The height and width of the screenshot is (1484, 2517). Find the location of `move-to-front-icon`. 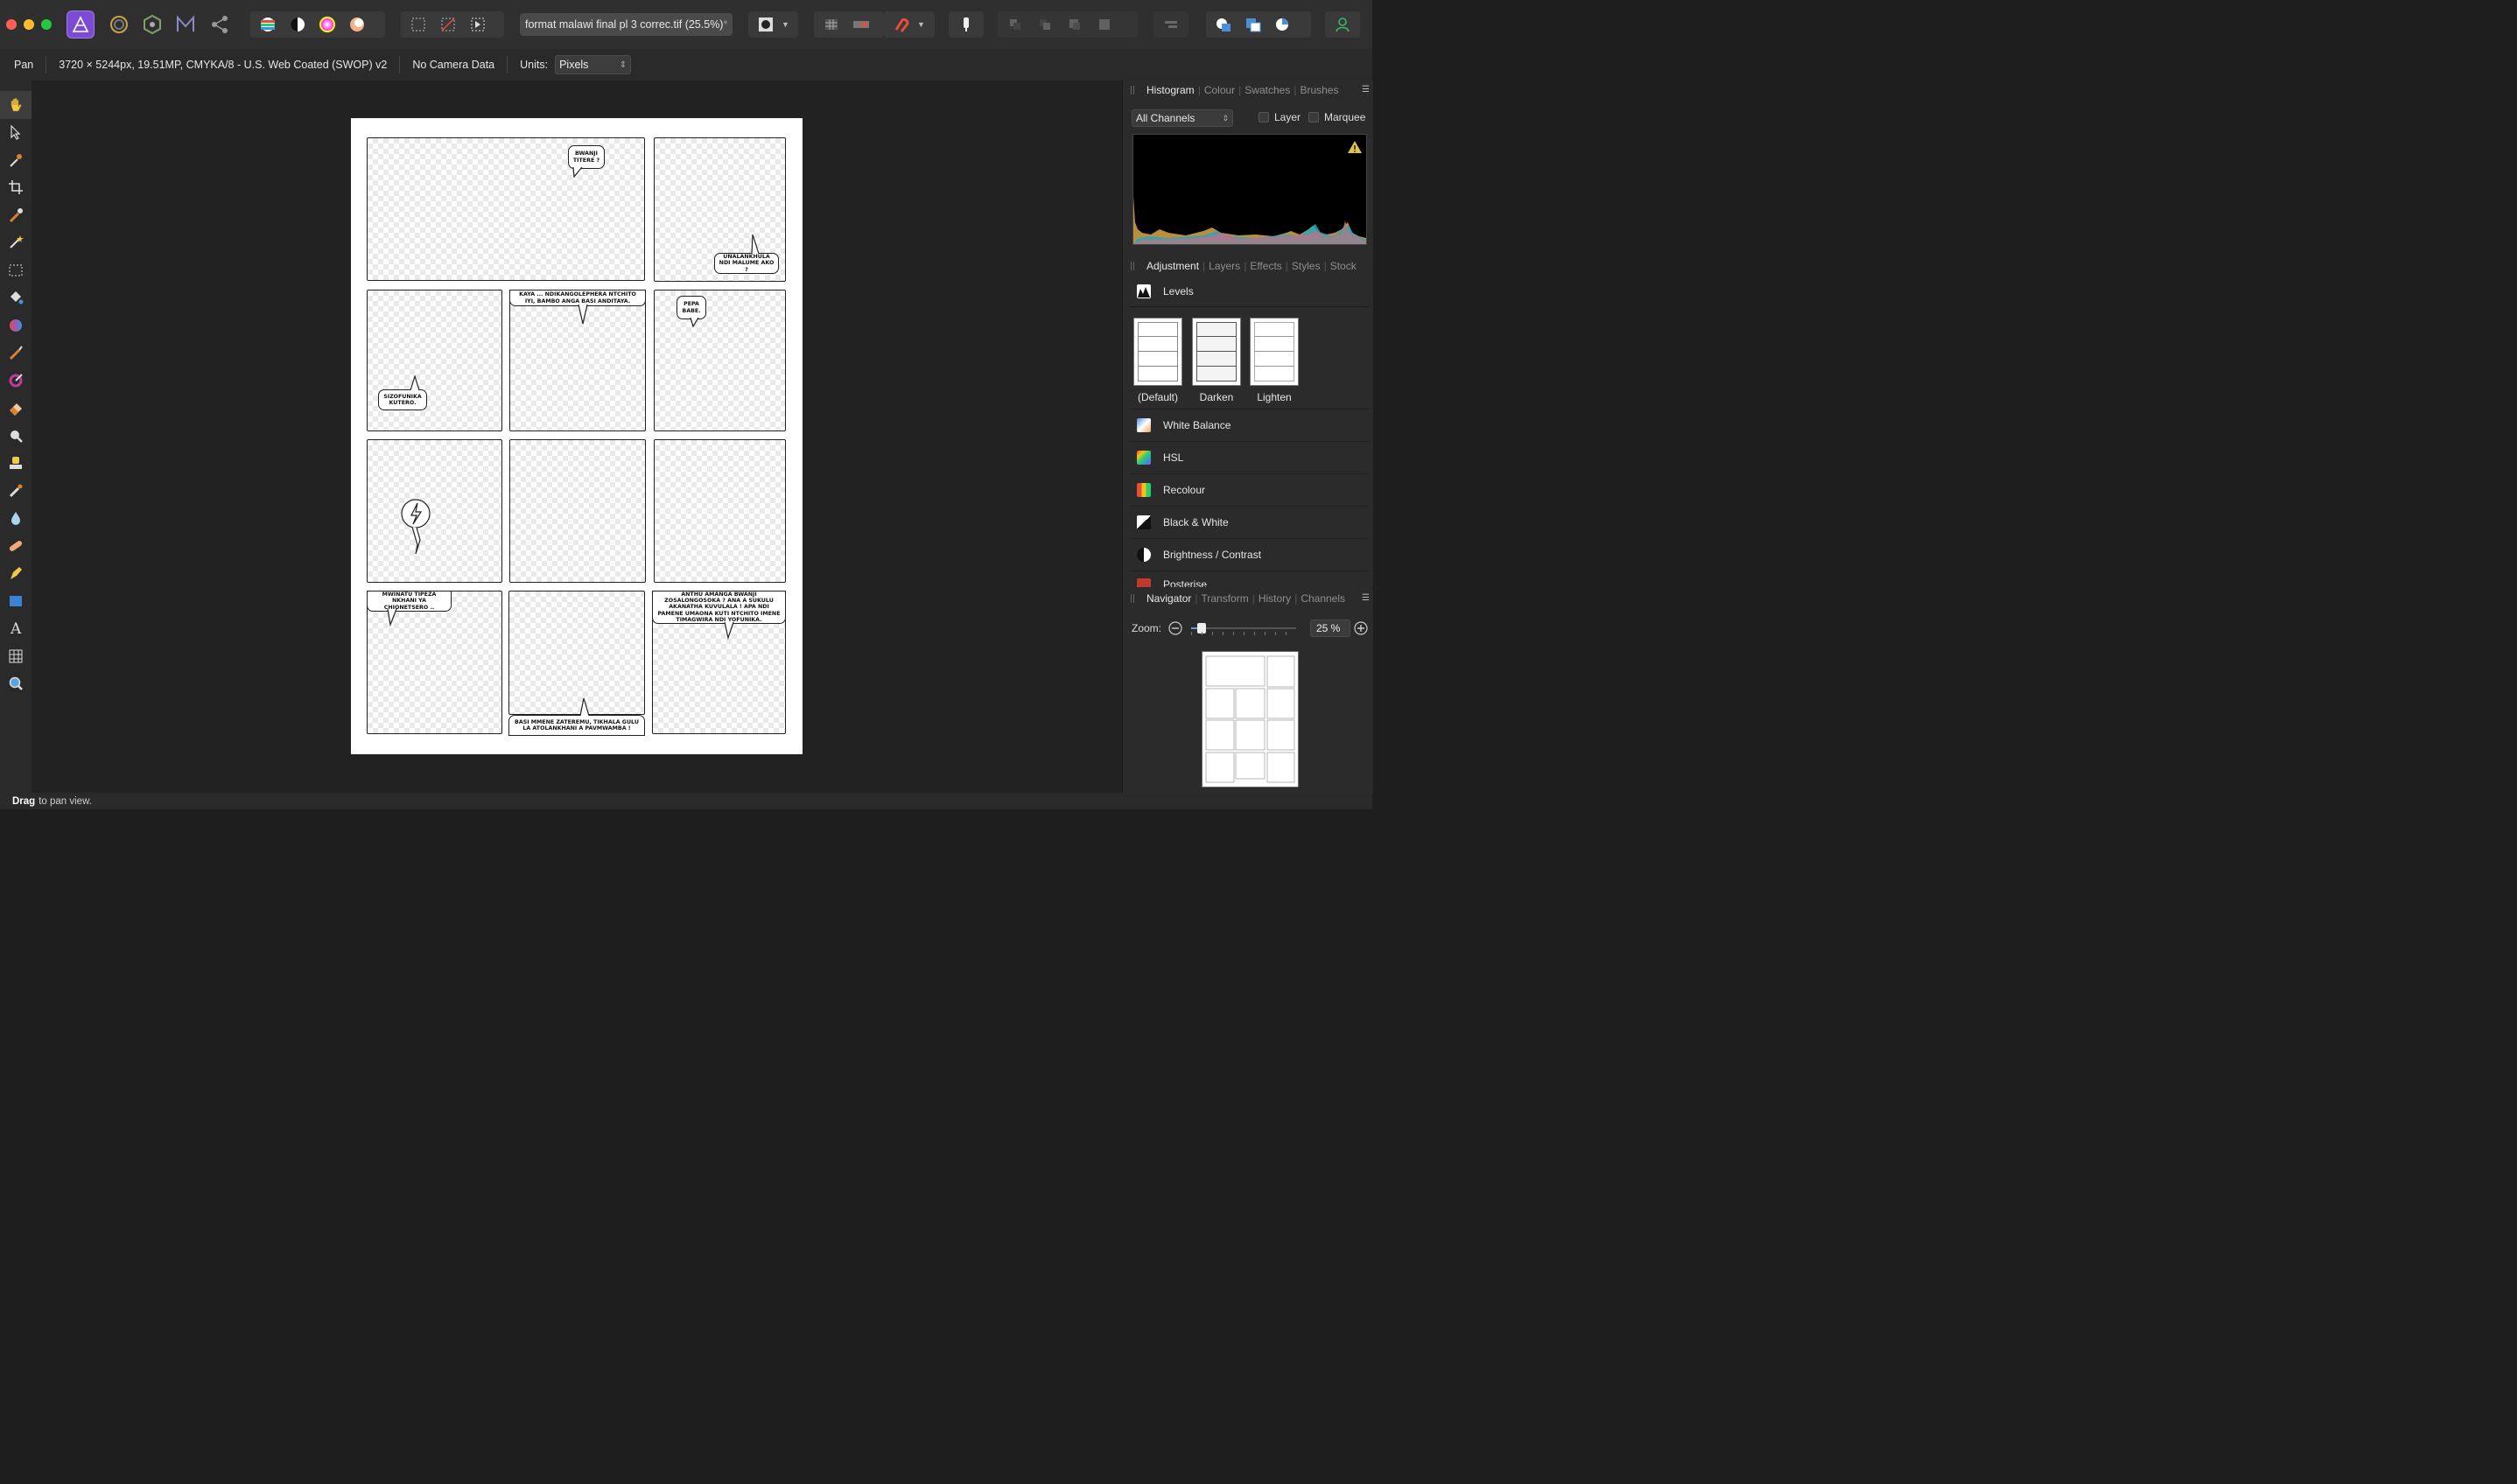

move-to-front-icon is located at coordinates (1104, 24).